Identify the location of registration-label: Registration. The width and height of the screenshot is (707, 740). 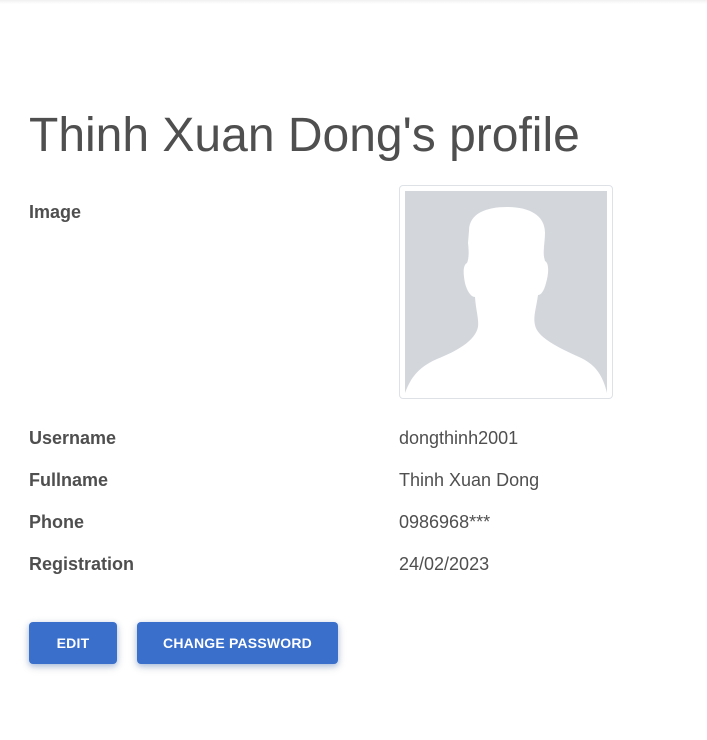
(82, 564).